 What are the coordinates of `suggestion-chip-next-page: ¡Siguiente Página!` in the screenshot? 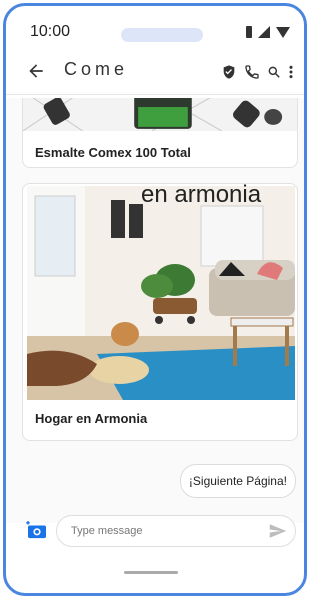 It's located at (237, 481).